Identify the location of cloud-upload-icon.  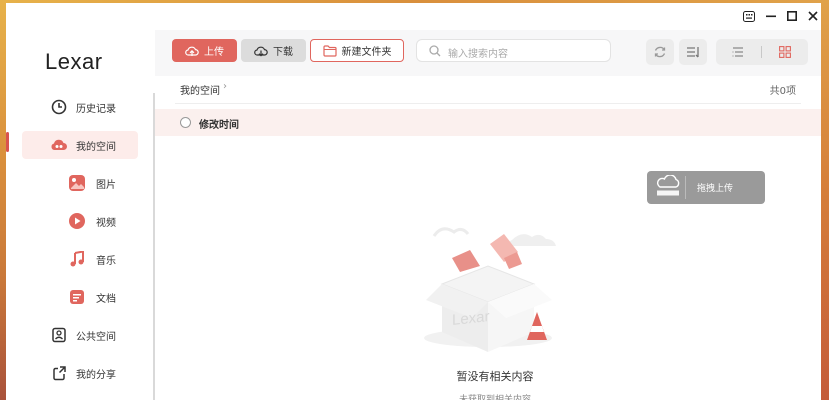
(192, 51).